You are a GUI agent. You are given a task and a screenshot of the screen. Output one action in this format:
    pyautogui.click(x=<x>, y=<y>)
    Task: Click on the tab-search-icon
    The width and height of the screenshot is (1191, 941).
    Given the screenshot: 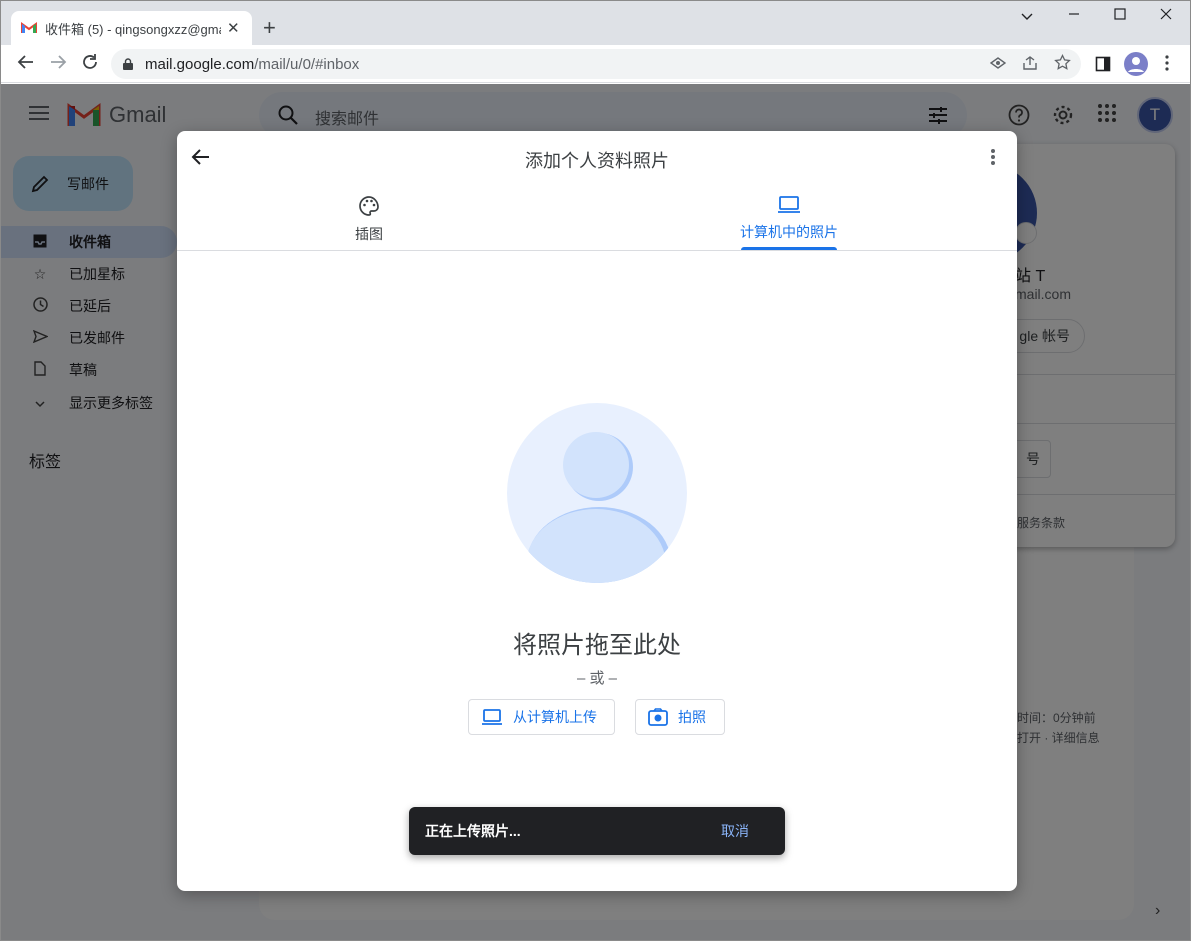 What is the action you would take?
    pyautogui.click(x=1027, y=17)
    